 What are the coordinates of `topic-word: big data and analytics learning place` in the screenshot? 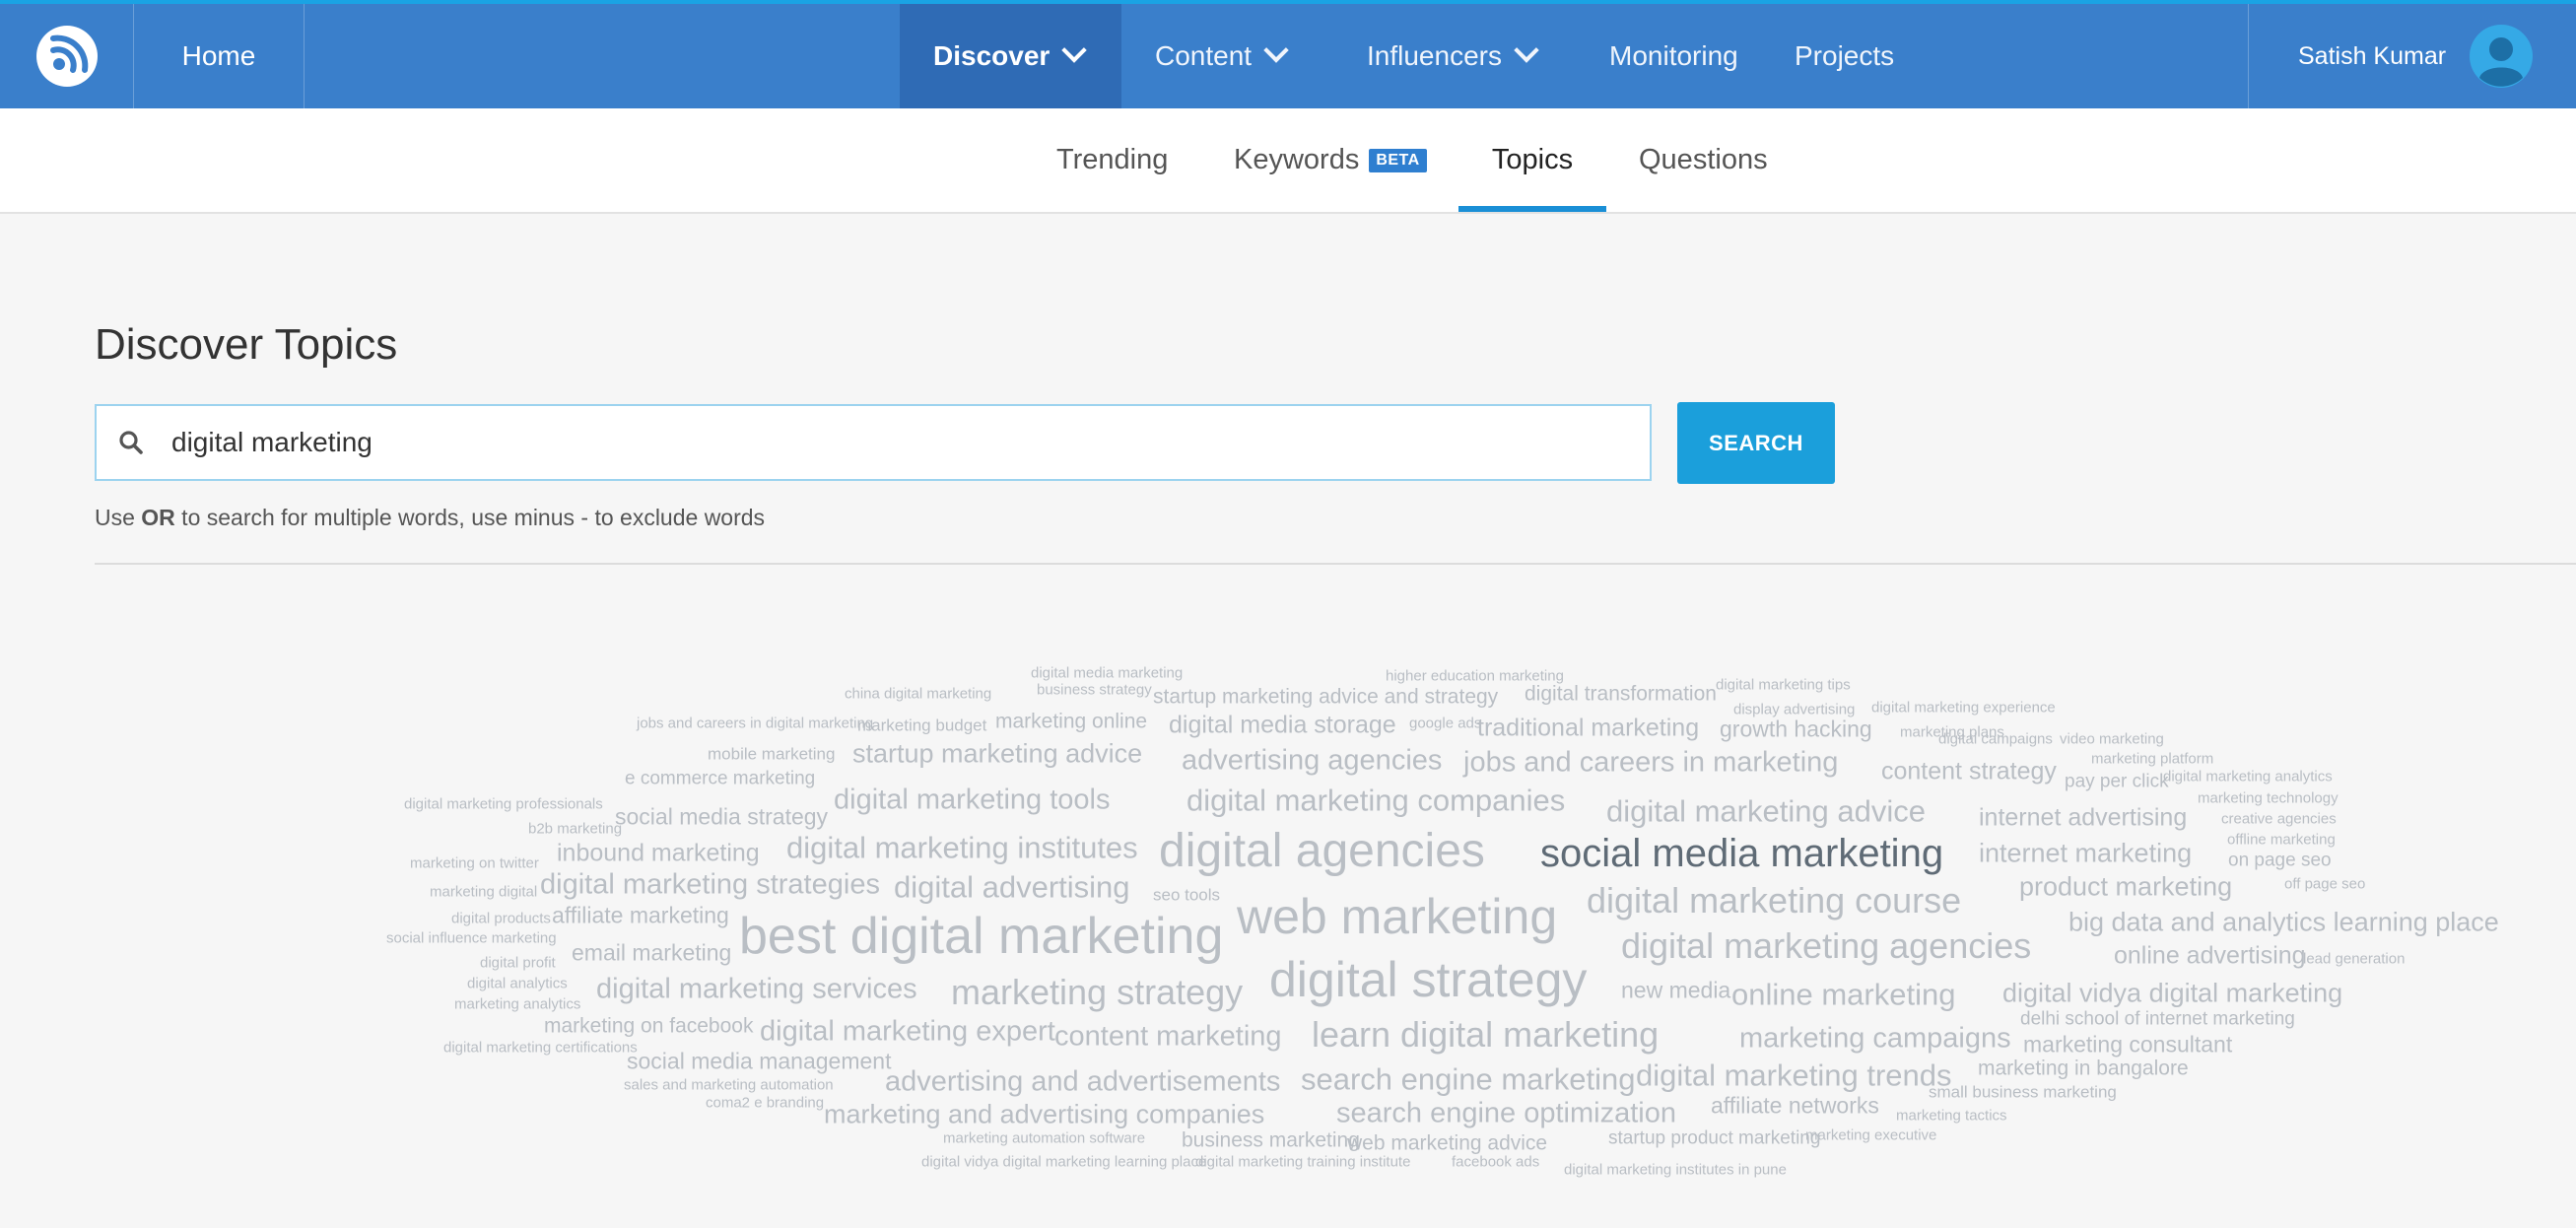 It's located at (2283, 922).